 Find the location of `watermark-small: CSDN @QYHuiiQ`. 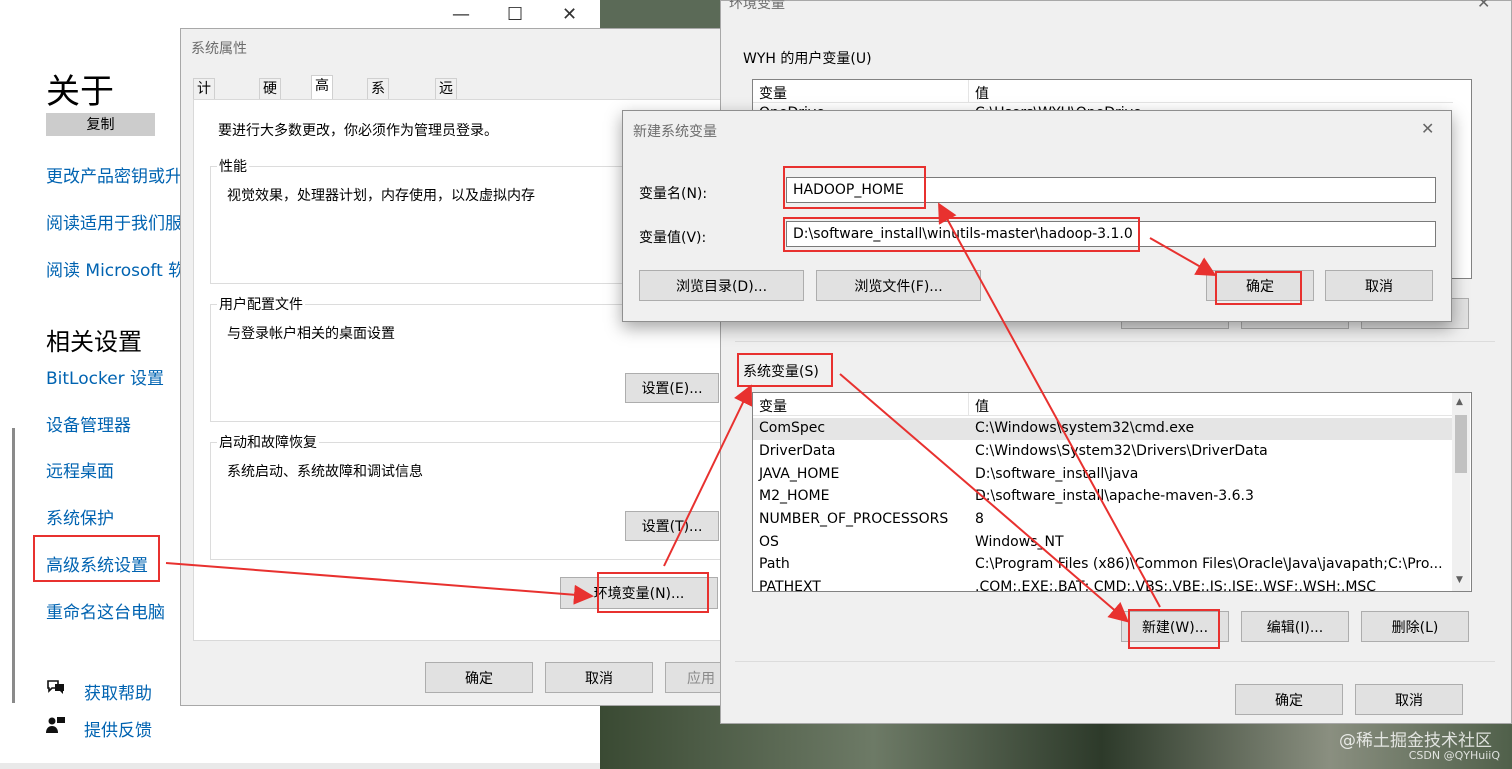

watermark-small: CSDN @QYHuiiQ is located at coordinates (1454, 755).